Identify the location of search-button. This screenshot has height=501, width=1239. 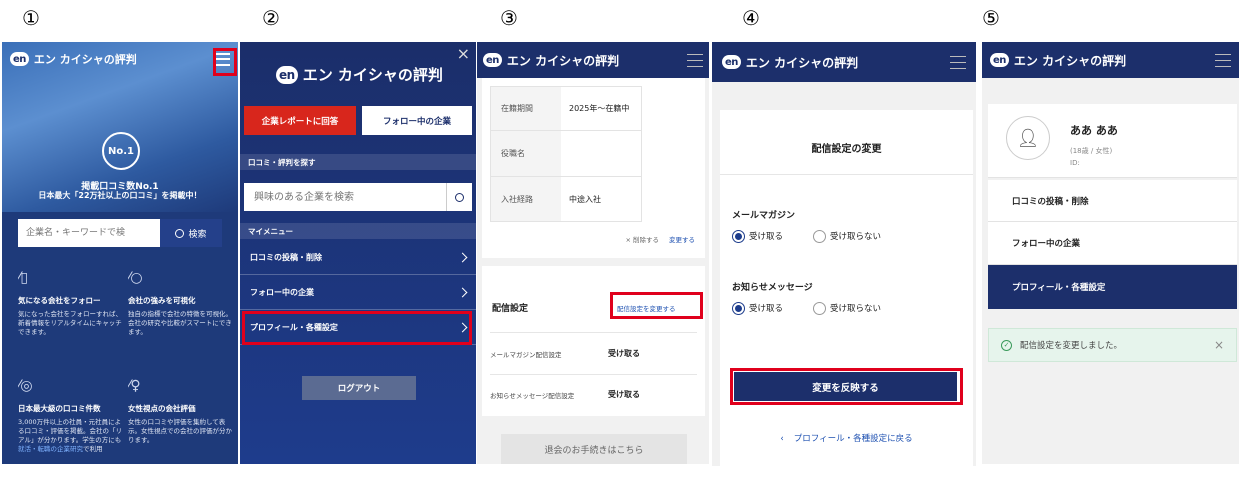
(459, 197).